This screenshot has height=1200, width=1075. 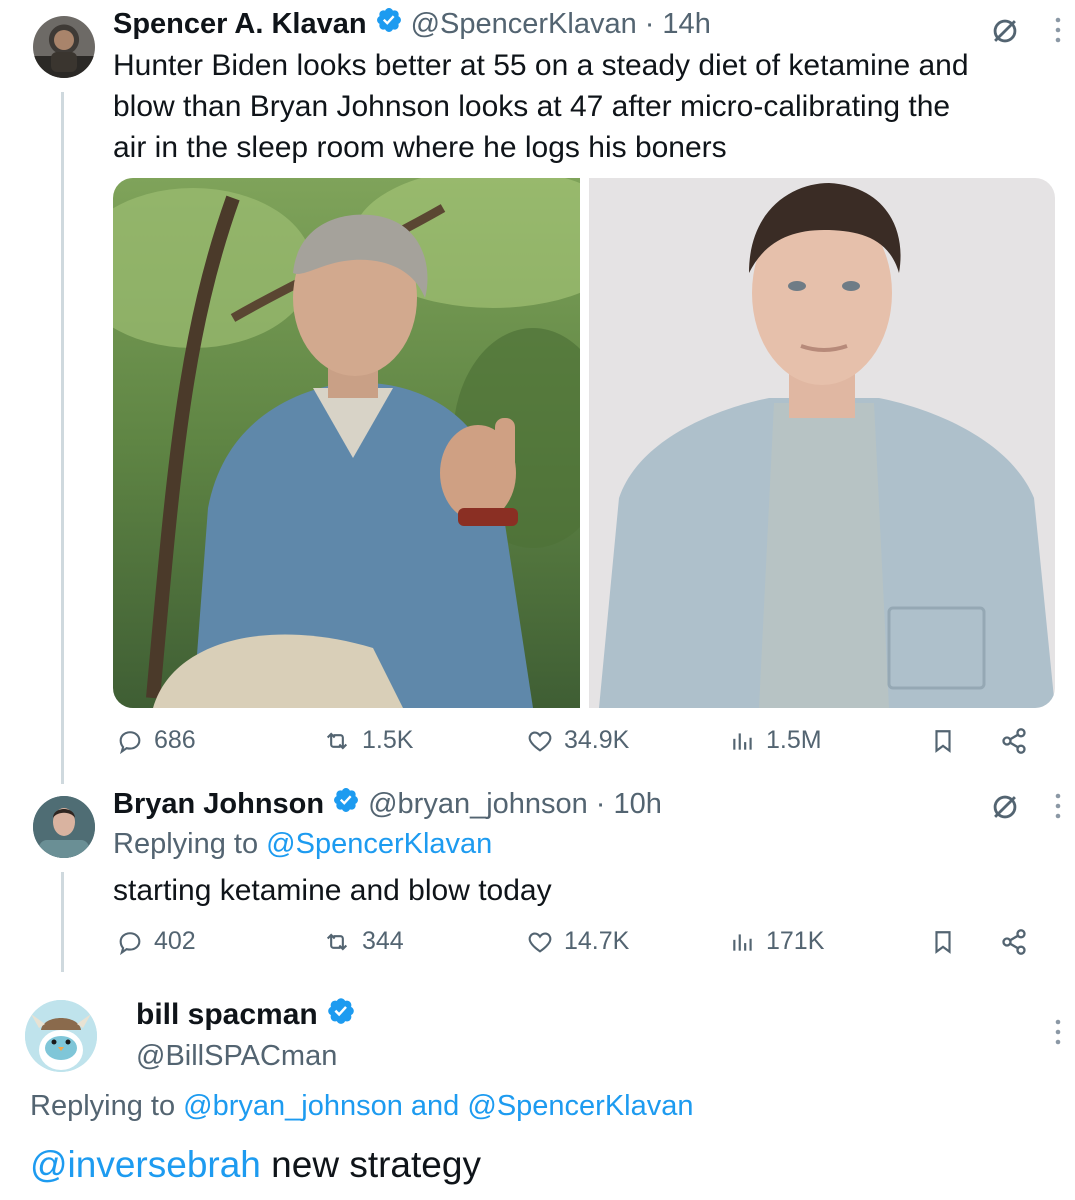 I want to click on avatar-bryan, so click(x=64, y=827).